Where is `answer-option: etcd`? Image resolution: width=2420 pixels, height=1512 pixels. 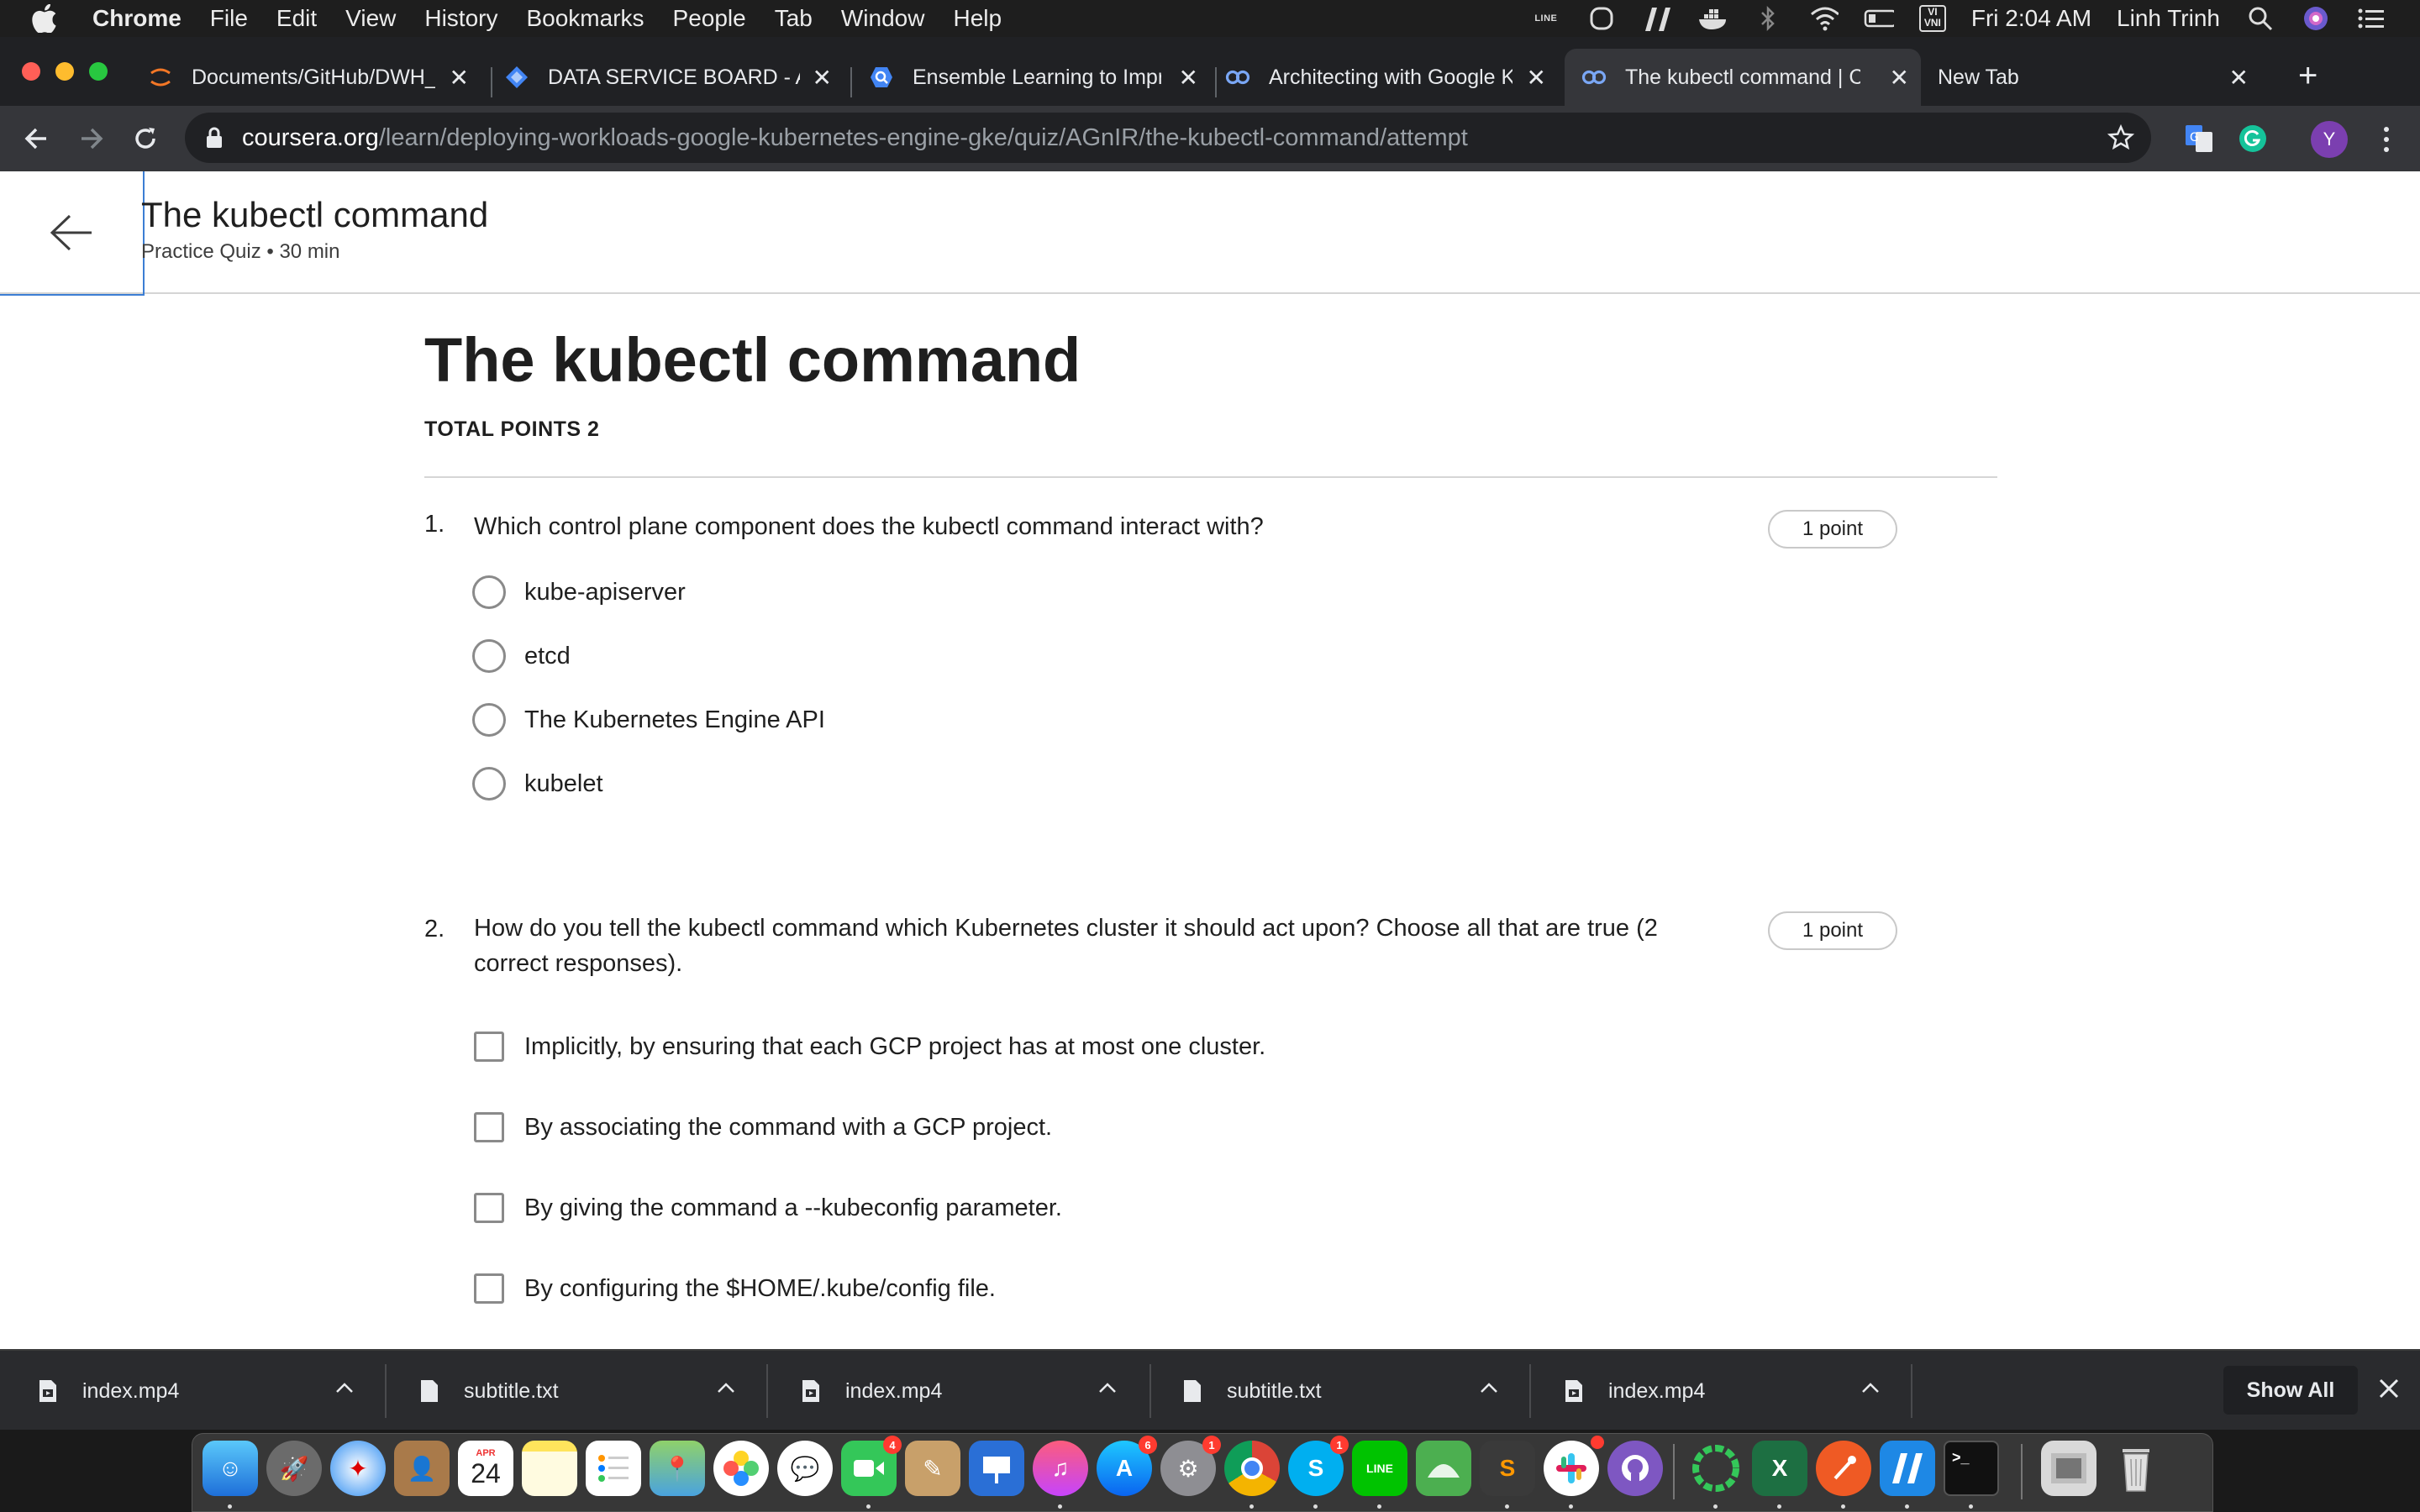 answer-option: etcd is located at coordinates (522, 656).